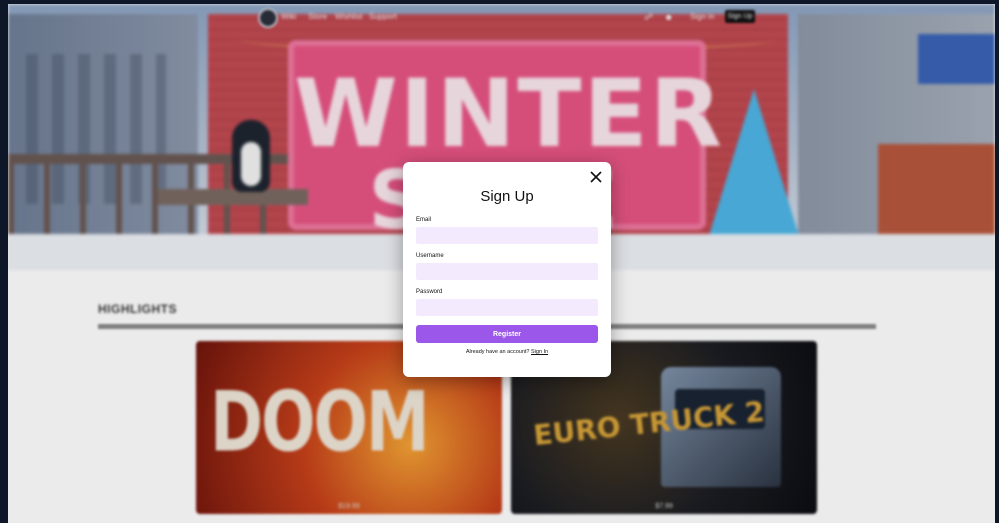 This screenshot has height=523, width=999. Describe the element at coordinates (596, 177) in the screenshot. I see `close-icon` at that location.